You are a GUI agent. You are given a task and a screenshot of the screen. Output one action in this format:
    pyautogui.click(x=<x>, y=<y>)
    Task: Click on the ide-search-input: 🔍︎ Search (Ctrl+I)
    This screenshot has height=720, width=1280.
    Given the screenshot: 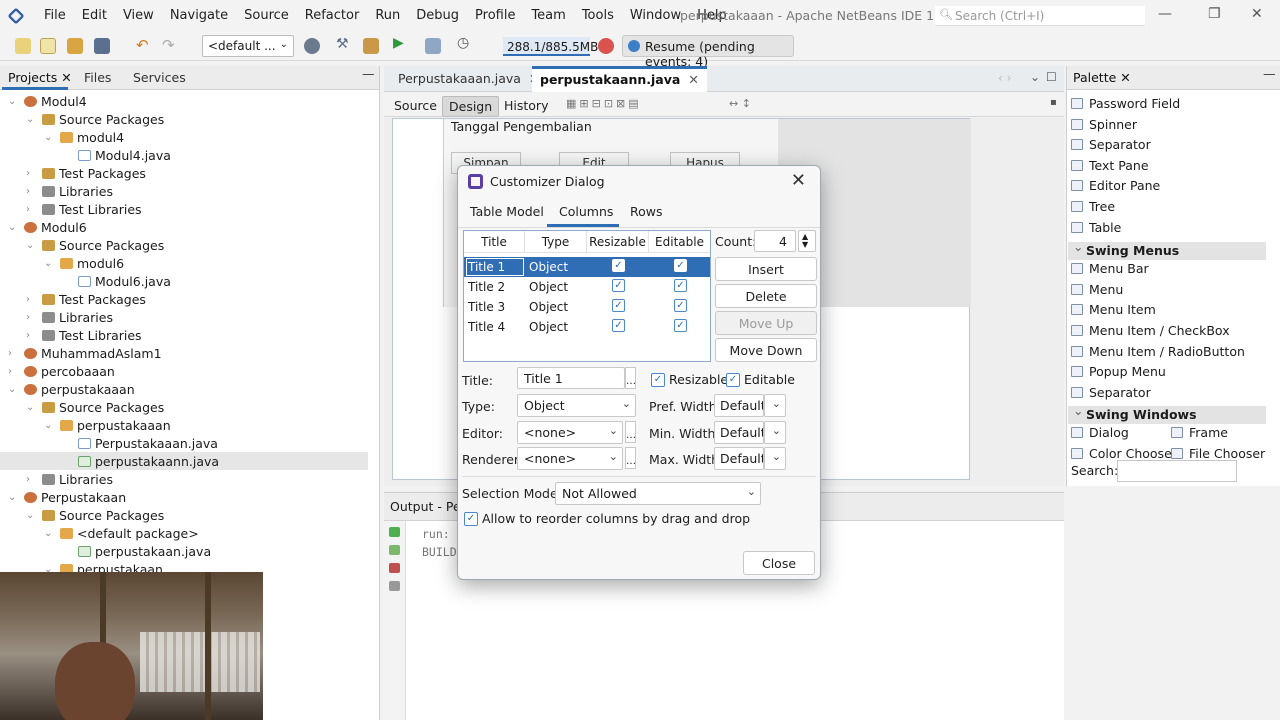 What is the action you would take?
    pyautogui.click(x=1040, y=16)
    